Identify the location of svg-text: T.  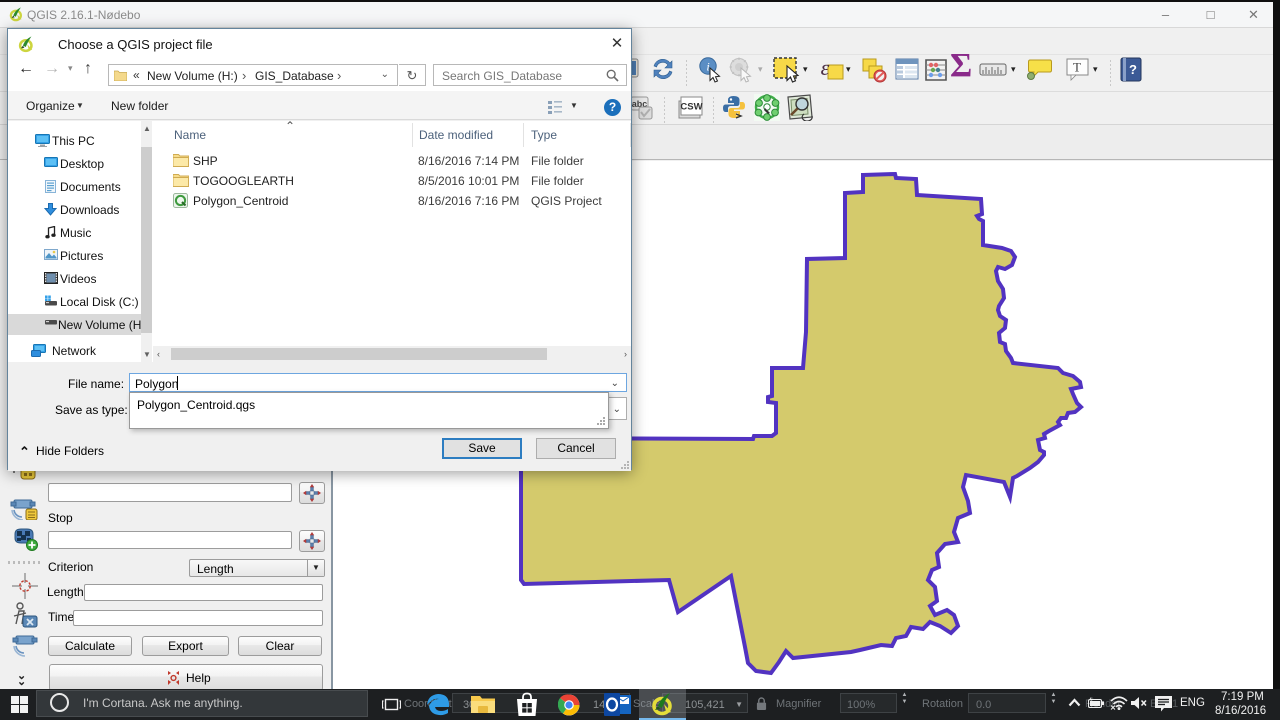
(1077, 67).